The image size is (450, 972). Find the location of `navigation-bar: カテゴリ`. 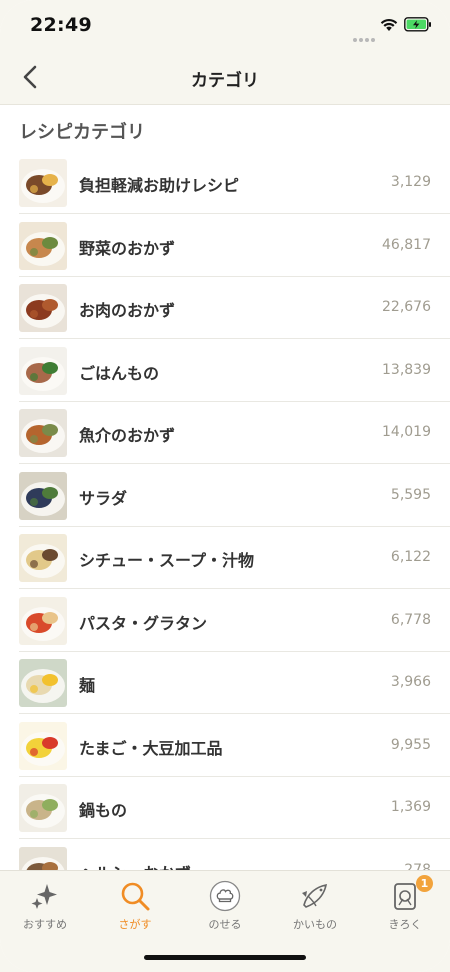

navigation-bar: カテゴリ is located at coordinates (225, 77).